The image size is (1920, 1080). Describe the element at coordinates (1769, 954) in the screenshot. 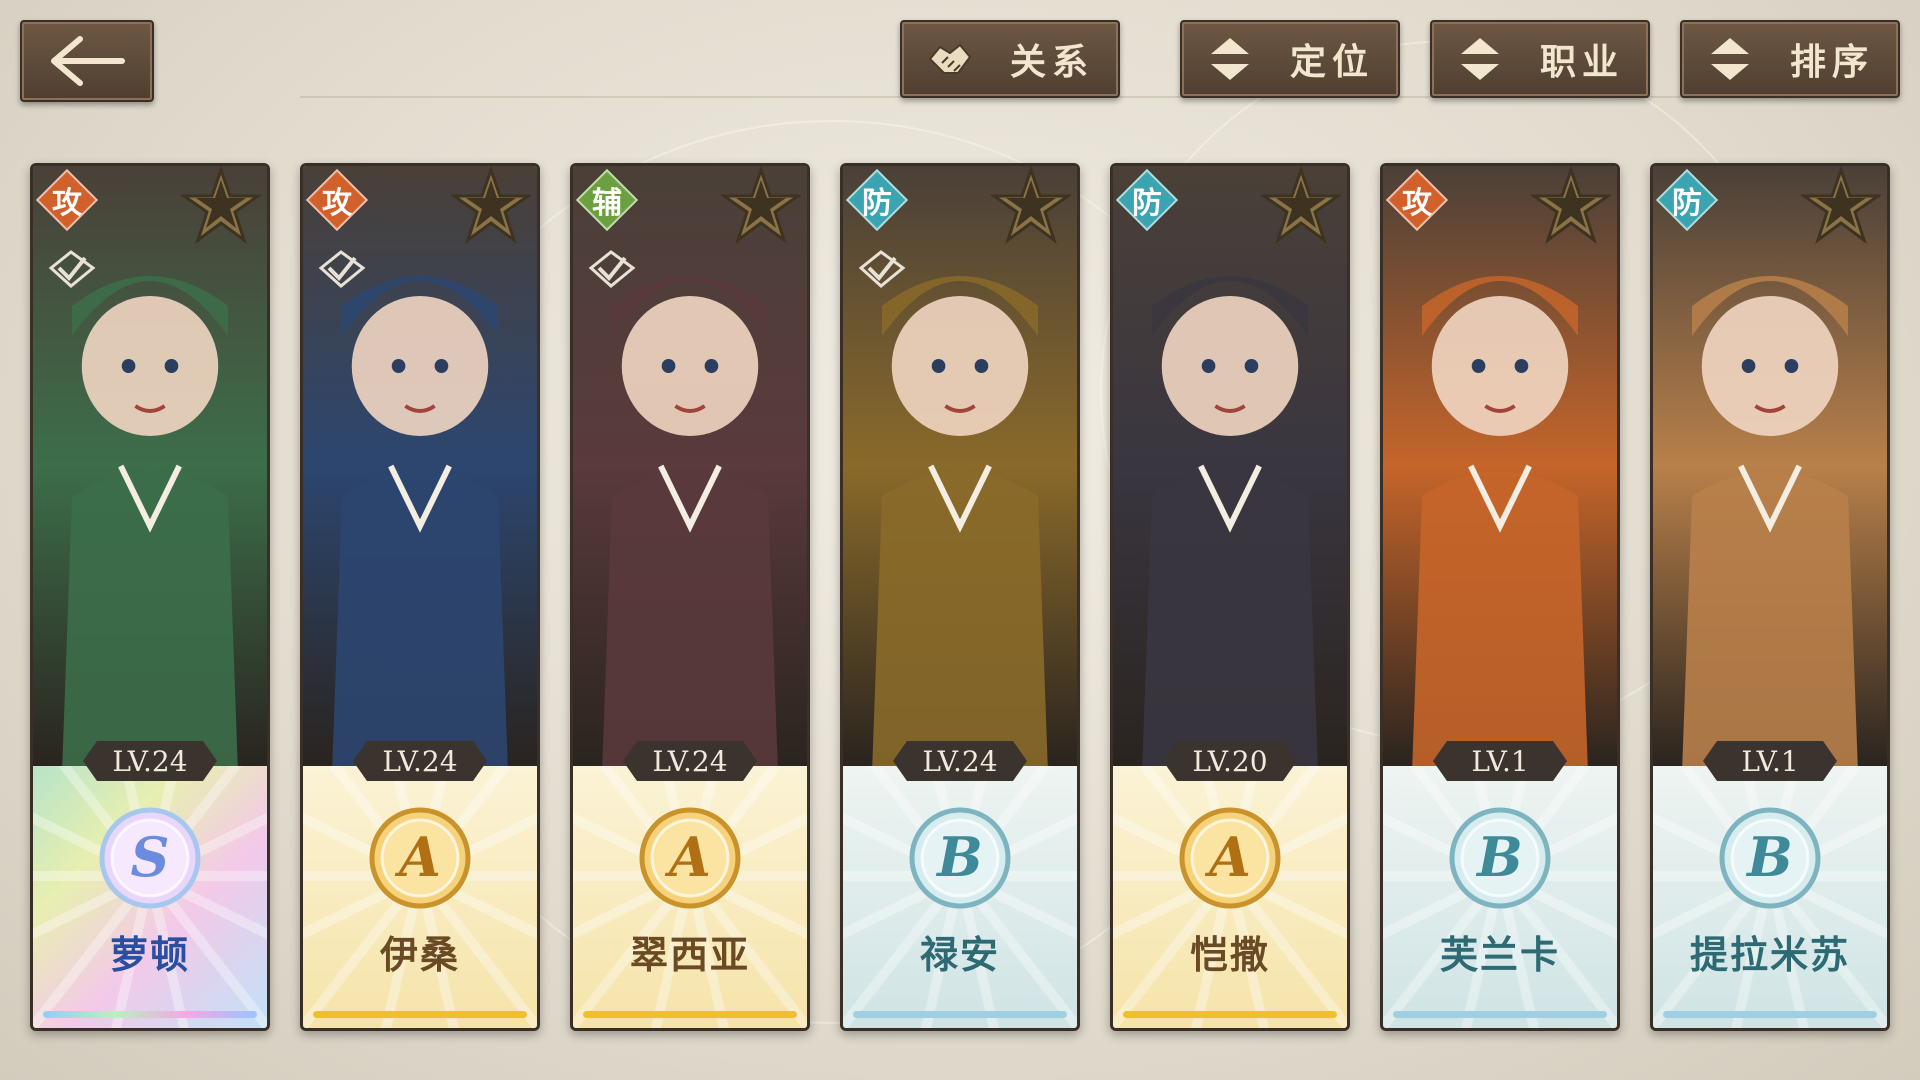

I see `character-name: 提拉米苏` at that location.